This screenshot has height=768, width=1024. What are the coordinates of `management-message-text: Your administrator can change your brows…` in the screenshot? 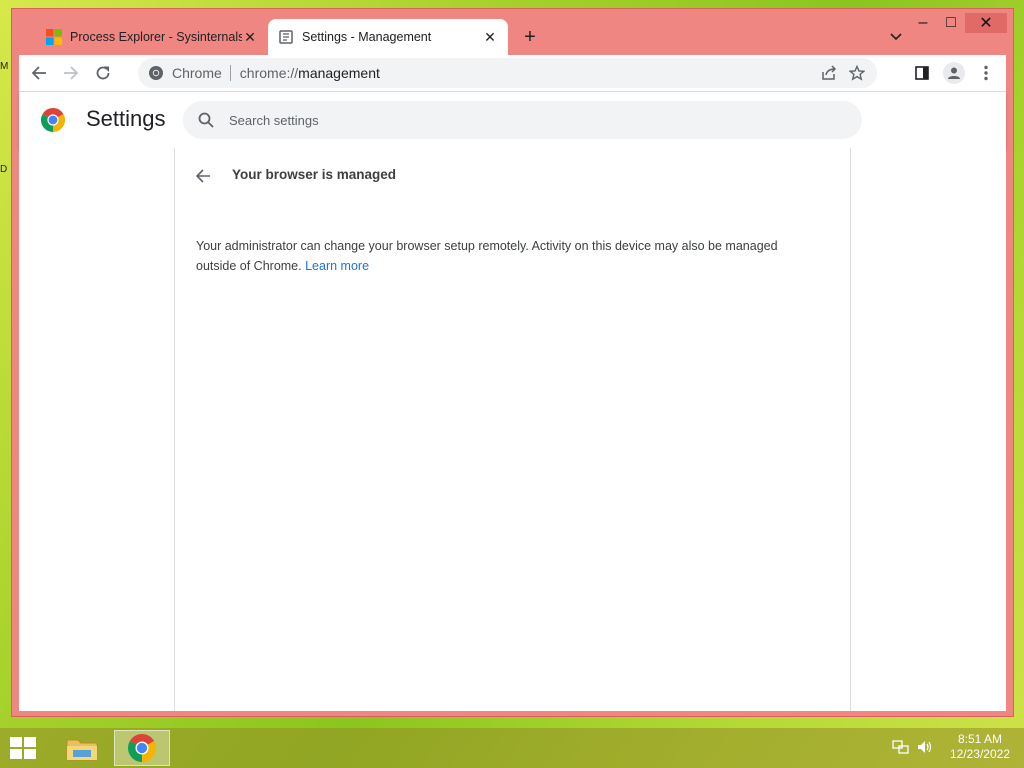 It's located at (487, 256).